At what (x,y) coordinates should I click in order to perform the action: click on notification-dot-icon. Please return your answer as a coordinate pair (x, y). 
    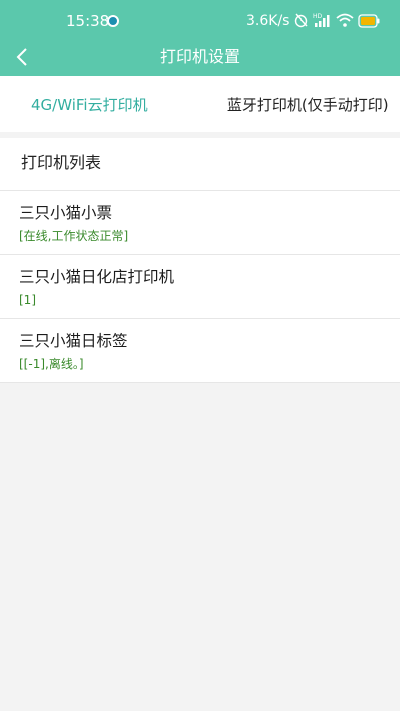
    Looking at the image, I should click on (113, 21).